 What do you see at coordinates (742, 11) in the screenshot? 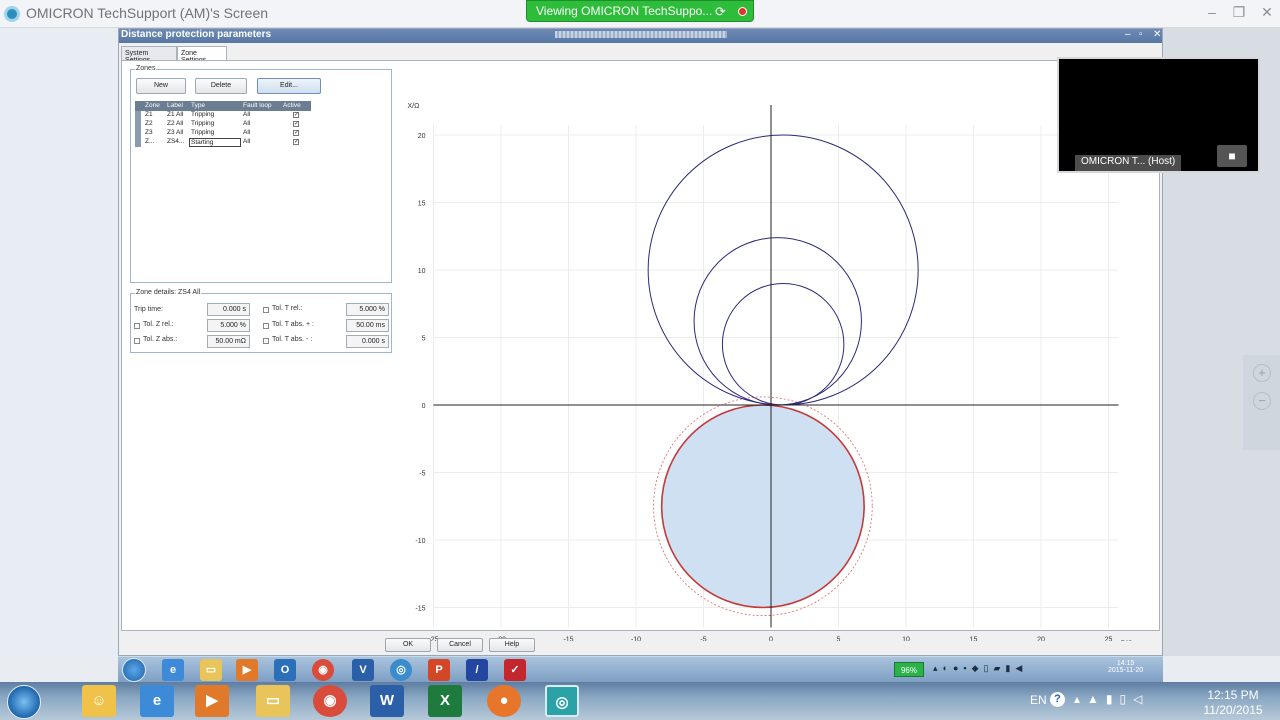
I see `stop-sharing-icon` at bounding box center [742, 11].